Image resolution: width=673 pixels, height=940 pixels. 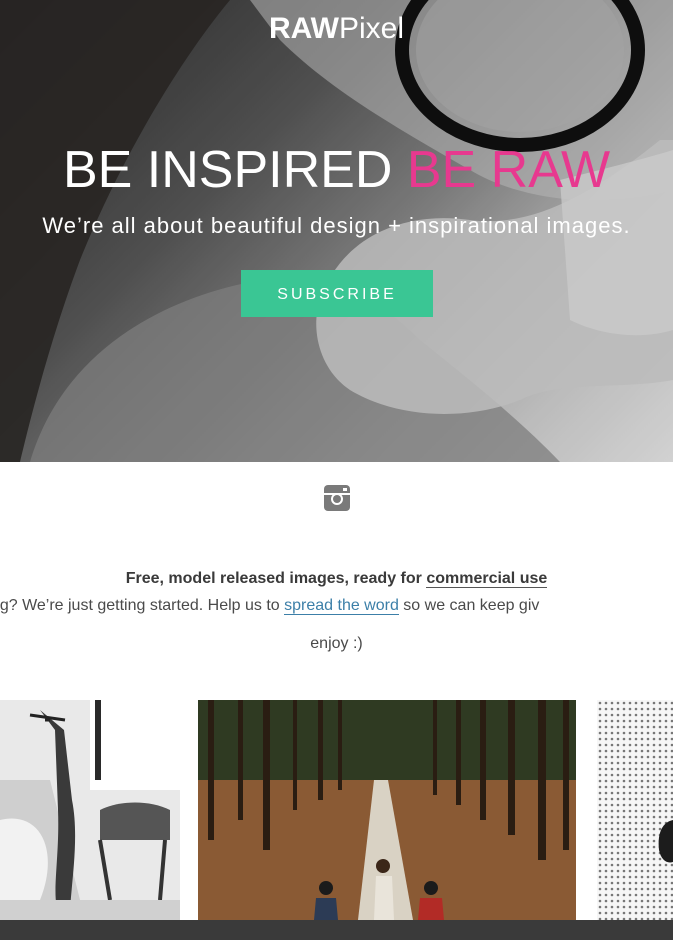 I want to click on spread-the-word-link: spread the word, so click(x=341, y=606).